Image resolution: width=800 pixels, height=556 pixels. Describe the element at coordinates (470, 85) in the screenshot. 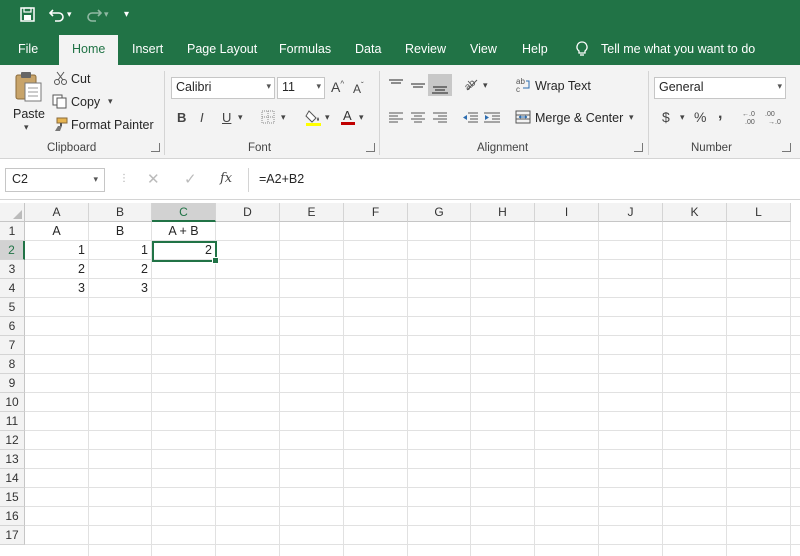

I see `orientation-icon: ab` at that location.